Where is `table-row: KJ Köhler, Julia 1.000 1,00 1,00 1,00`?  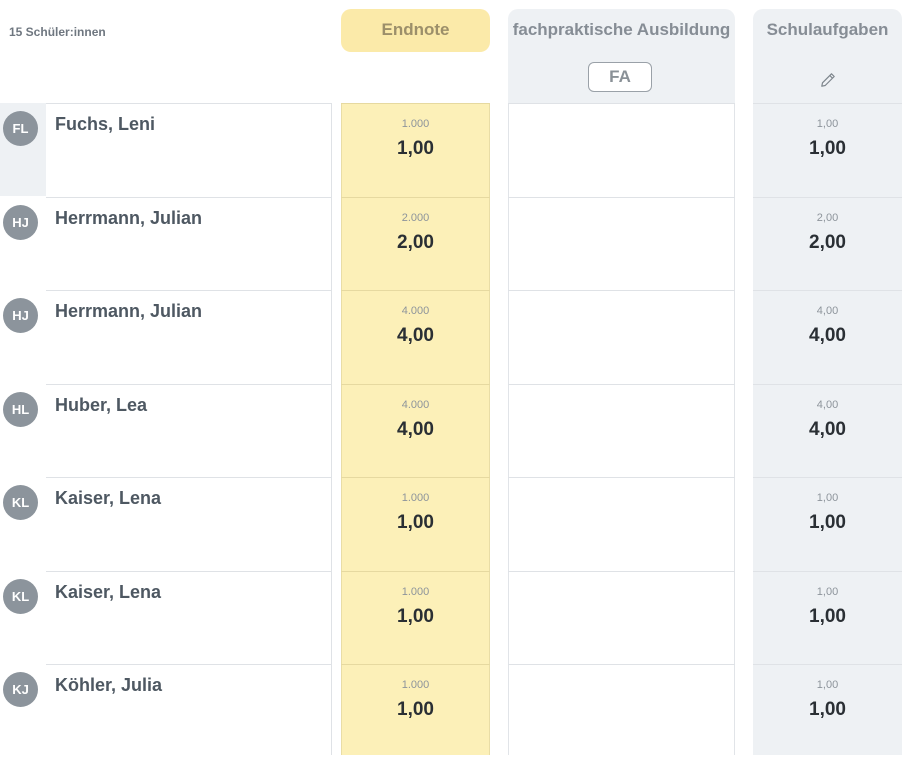 table-row: KJ Köhler, Julia 1.000 1,00 1,00 1,00 is located at coordinates (455, 710).